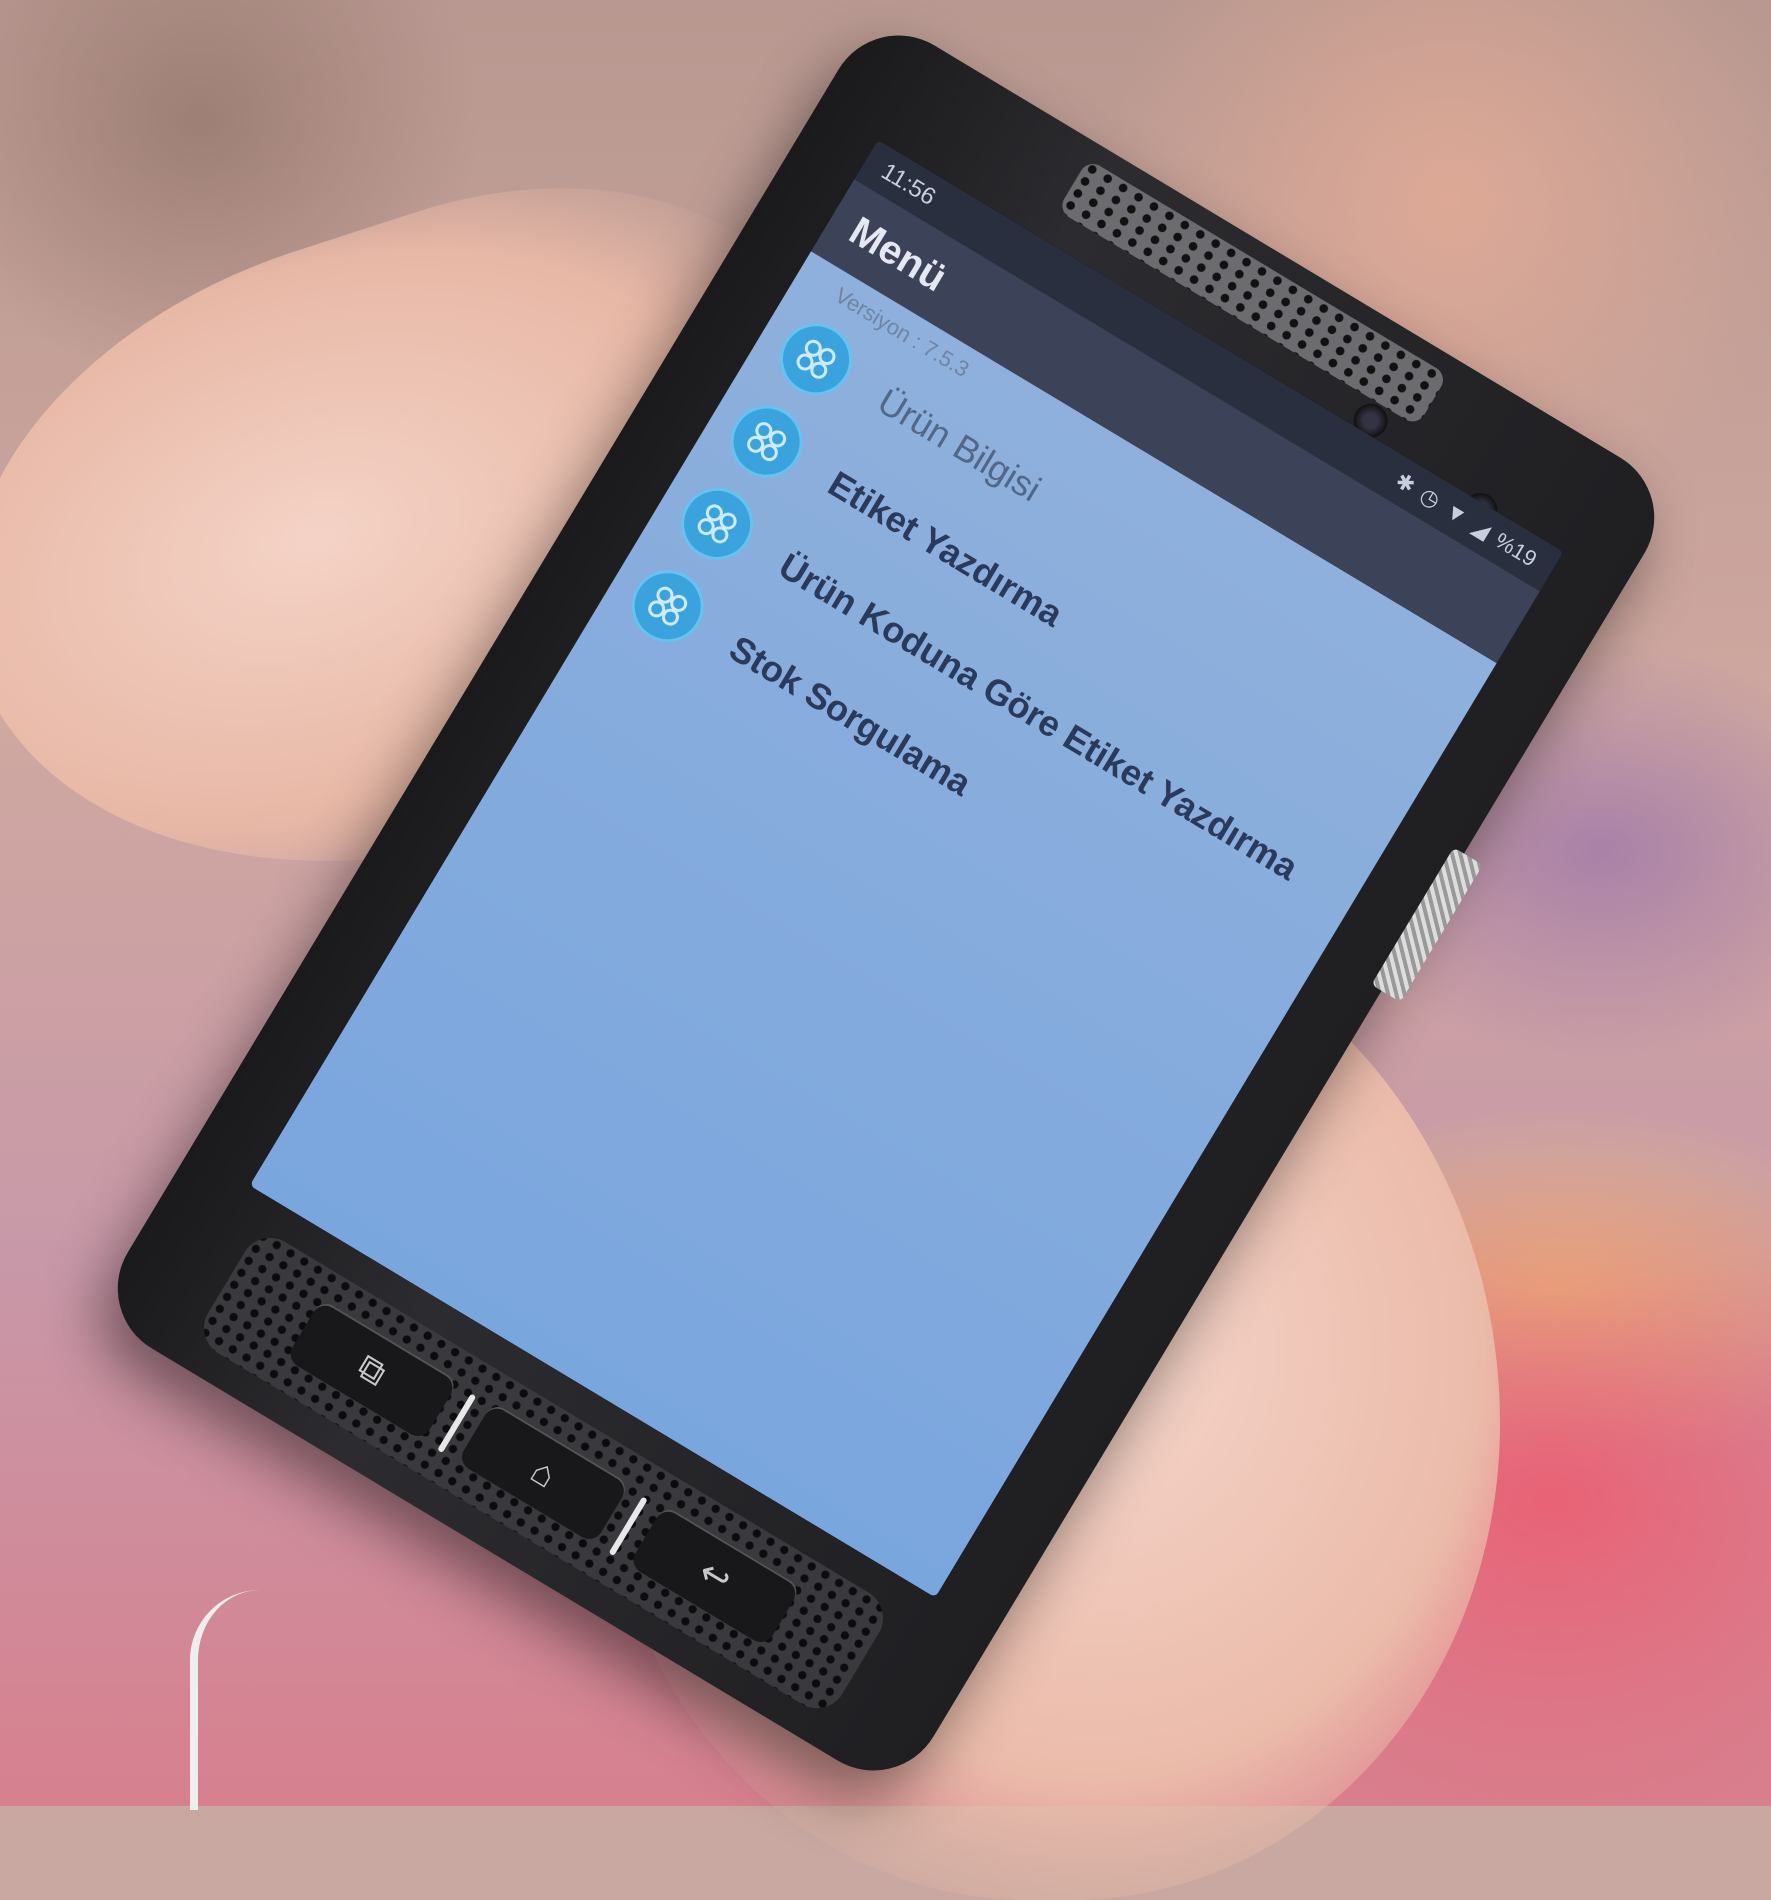  Describe the element at coordinates (1456, 513) in the screenshot. I see `wifi-icon: ▼` at that location.